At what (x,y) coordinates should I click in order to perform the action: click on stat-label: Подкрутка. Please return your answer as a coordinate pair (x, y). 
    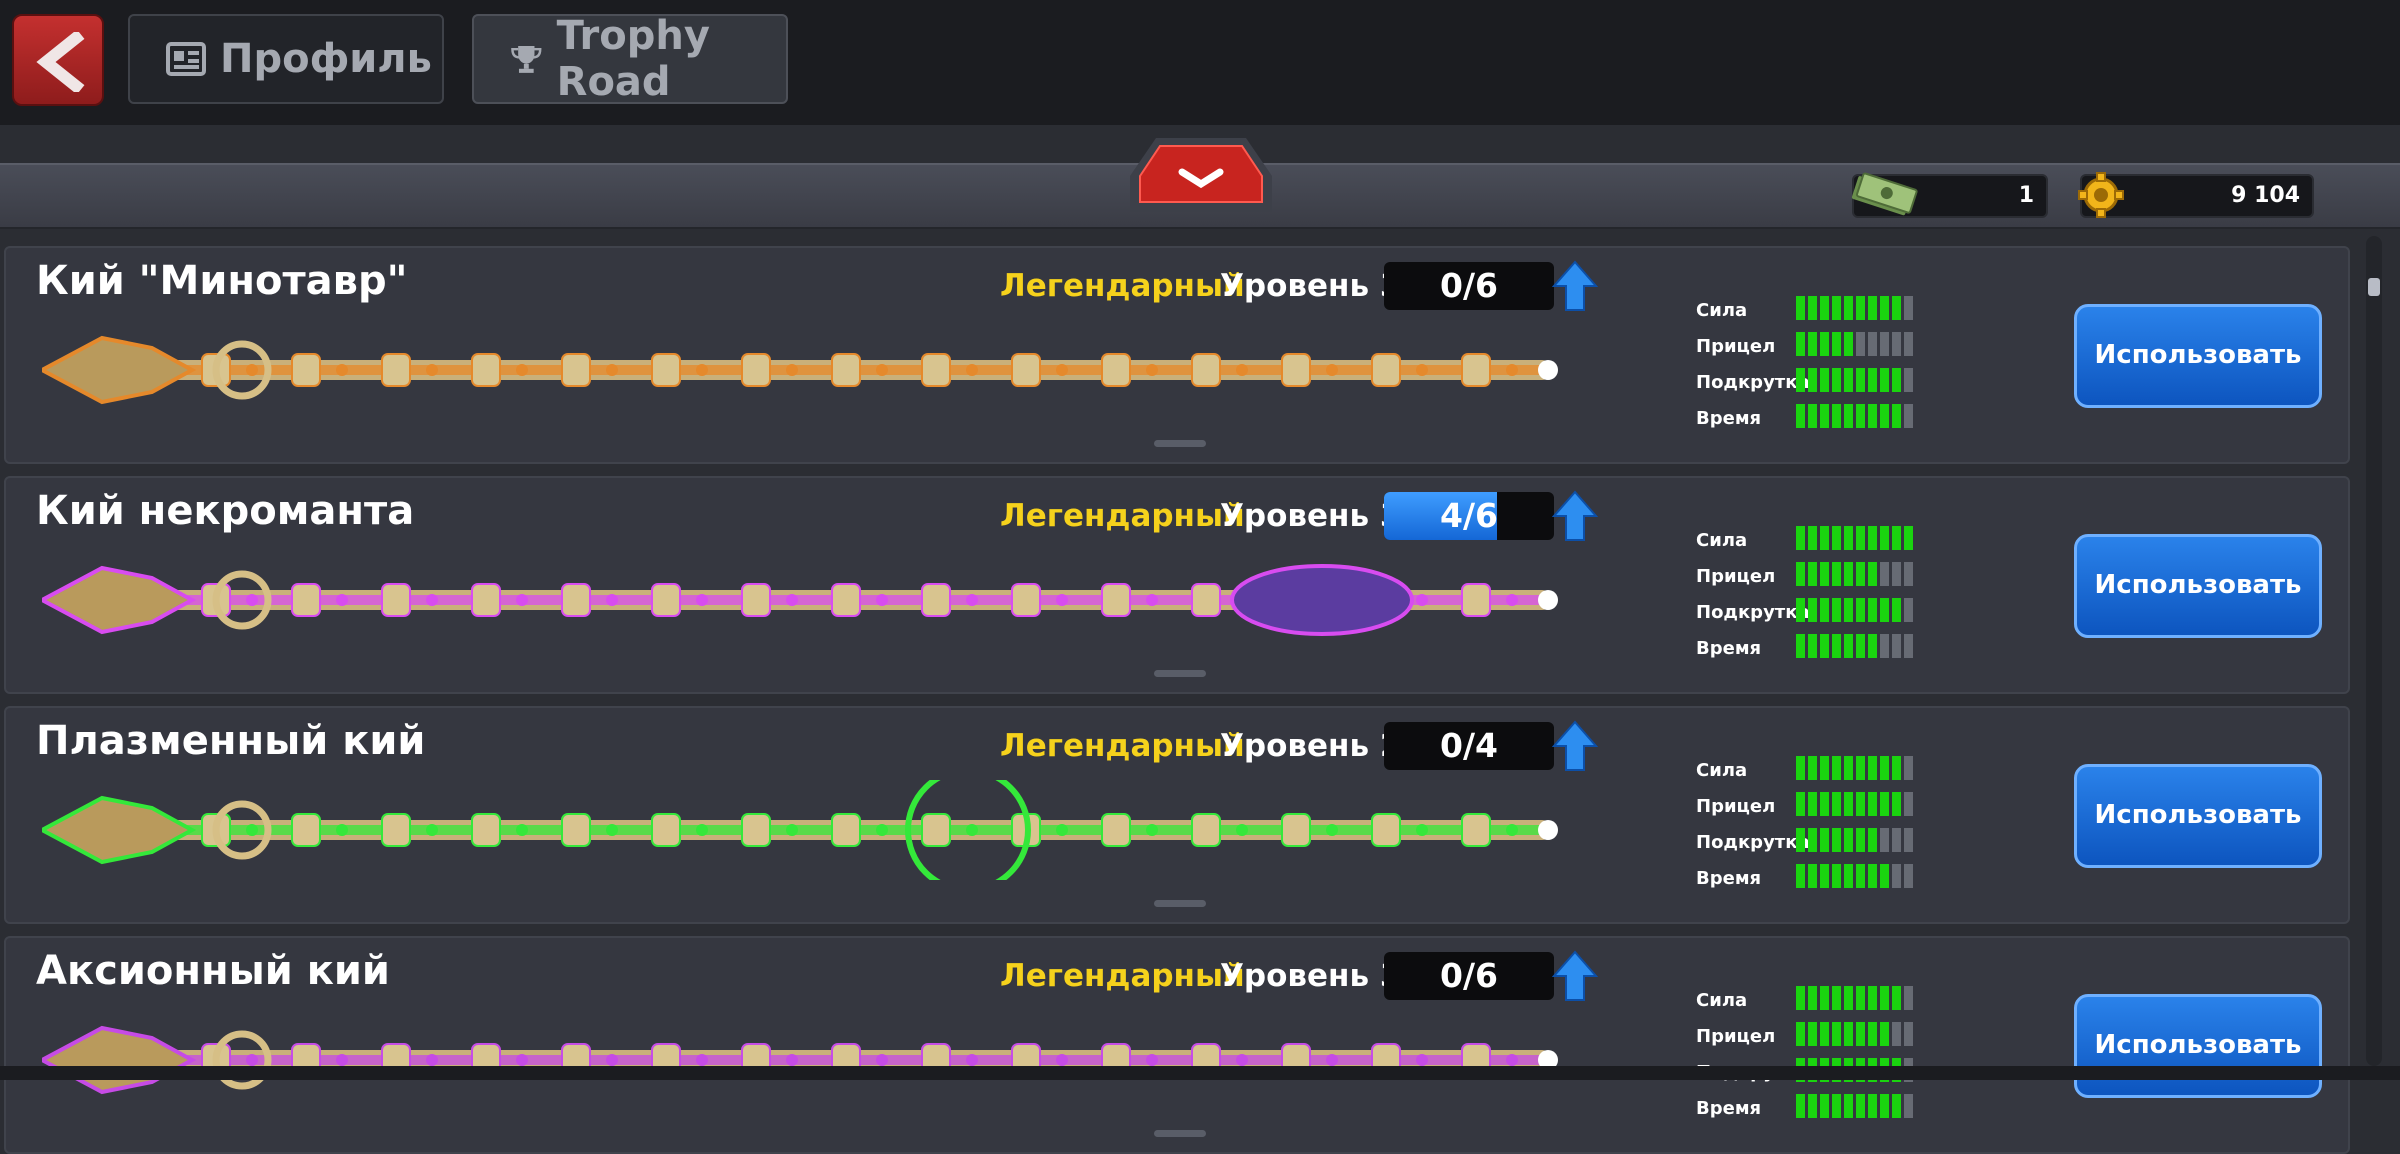
    Looking at the image, I should click on (1753, 612).